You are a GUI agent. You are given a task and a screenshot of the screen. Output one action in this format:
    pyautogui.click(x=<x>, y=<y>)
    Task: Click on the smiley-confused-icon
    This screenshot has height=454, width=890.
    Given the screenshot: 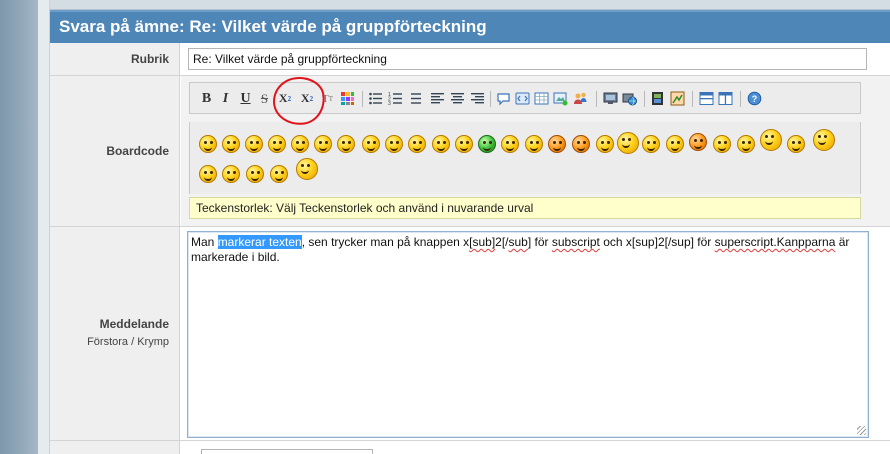 What is the action you would take?
    pyautogui.click(x=417, y=144)
    